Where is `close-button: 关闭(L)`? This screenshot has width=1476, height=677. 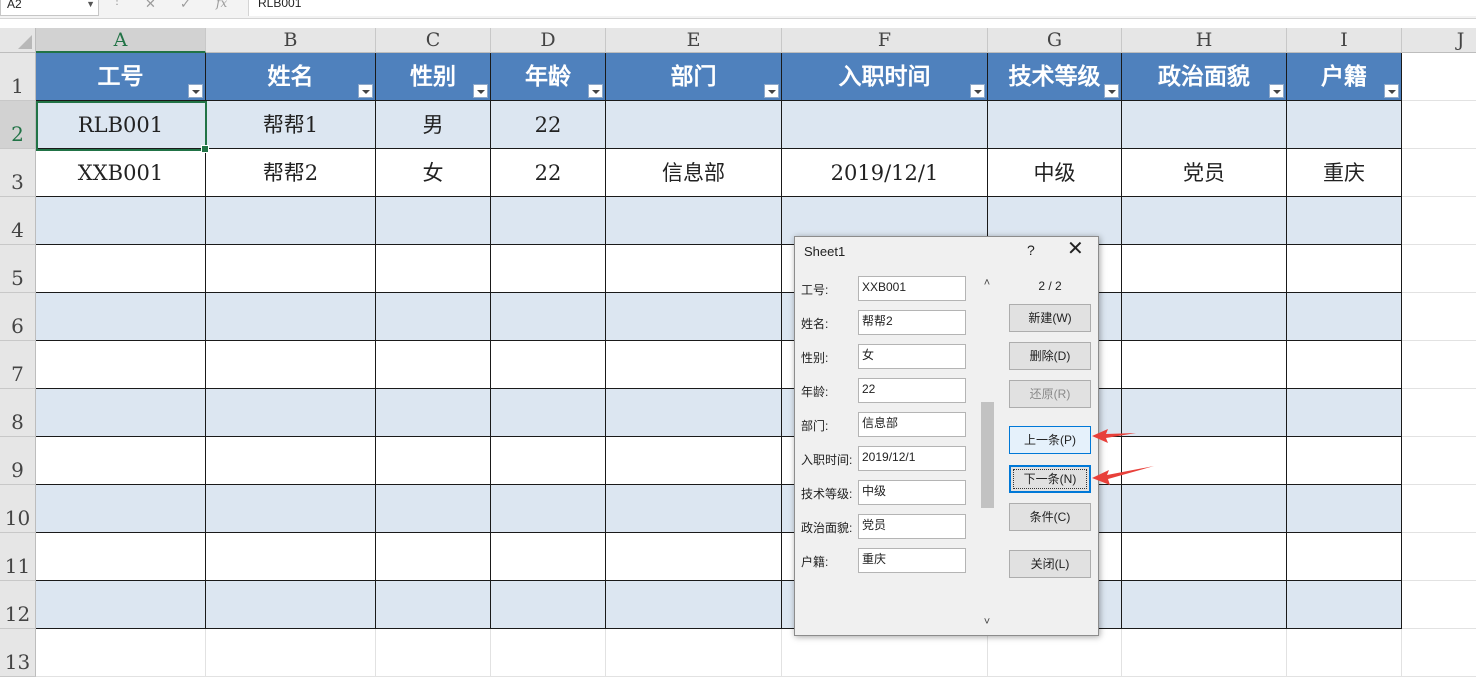 close-button: 关闭(L) is located at coordinates (1050, 564).